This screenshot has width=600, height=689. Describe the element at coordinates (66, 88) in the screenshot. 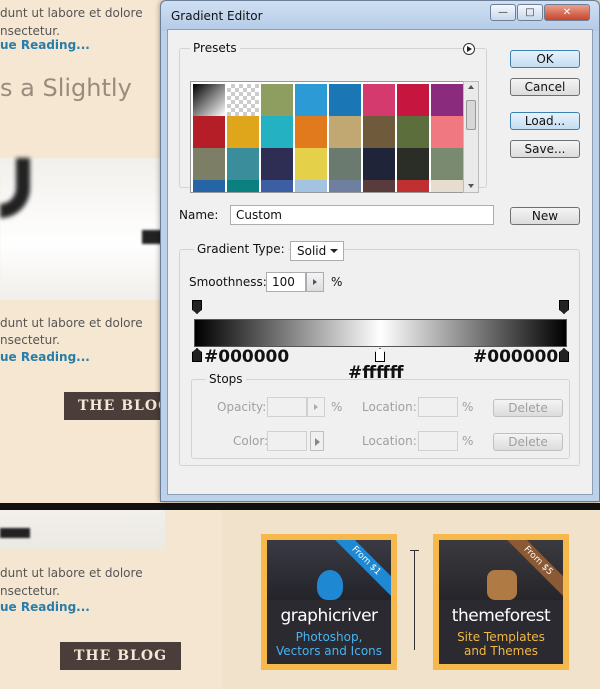

I see `post-heading: s a Slightly` at that location.